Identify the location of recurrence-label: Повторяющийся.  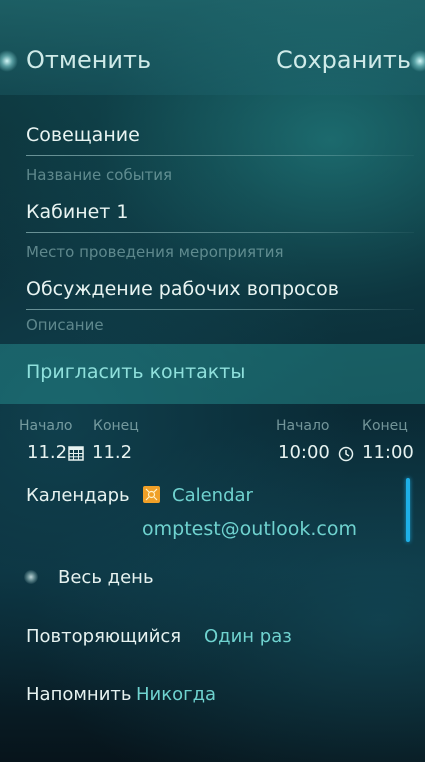
(104, 636).